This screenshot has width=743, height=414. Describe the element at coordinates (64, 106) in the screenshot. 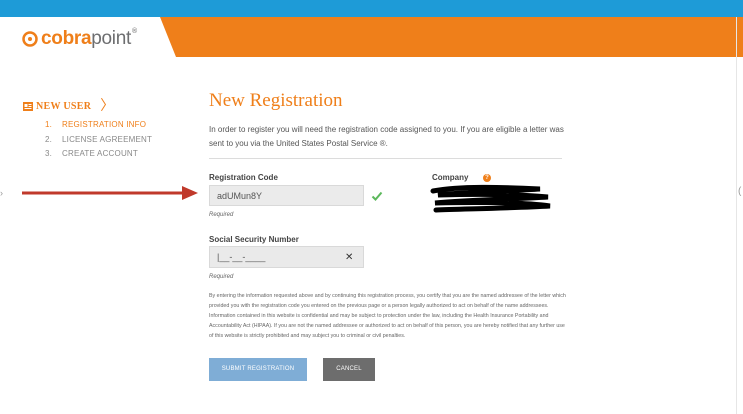

I see `sidebar-title-label: NEW USER` at that location.